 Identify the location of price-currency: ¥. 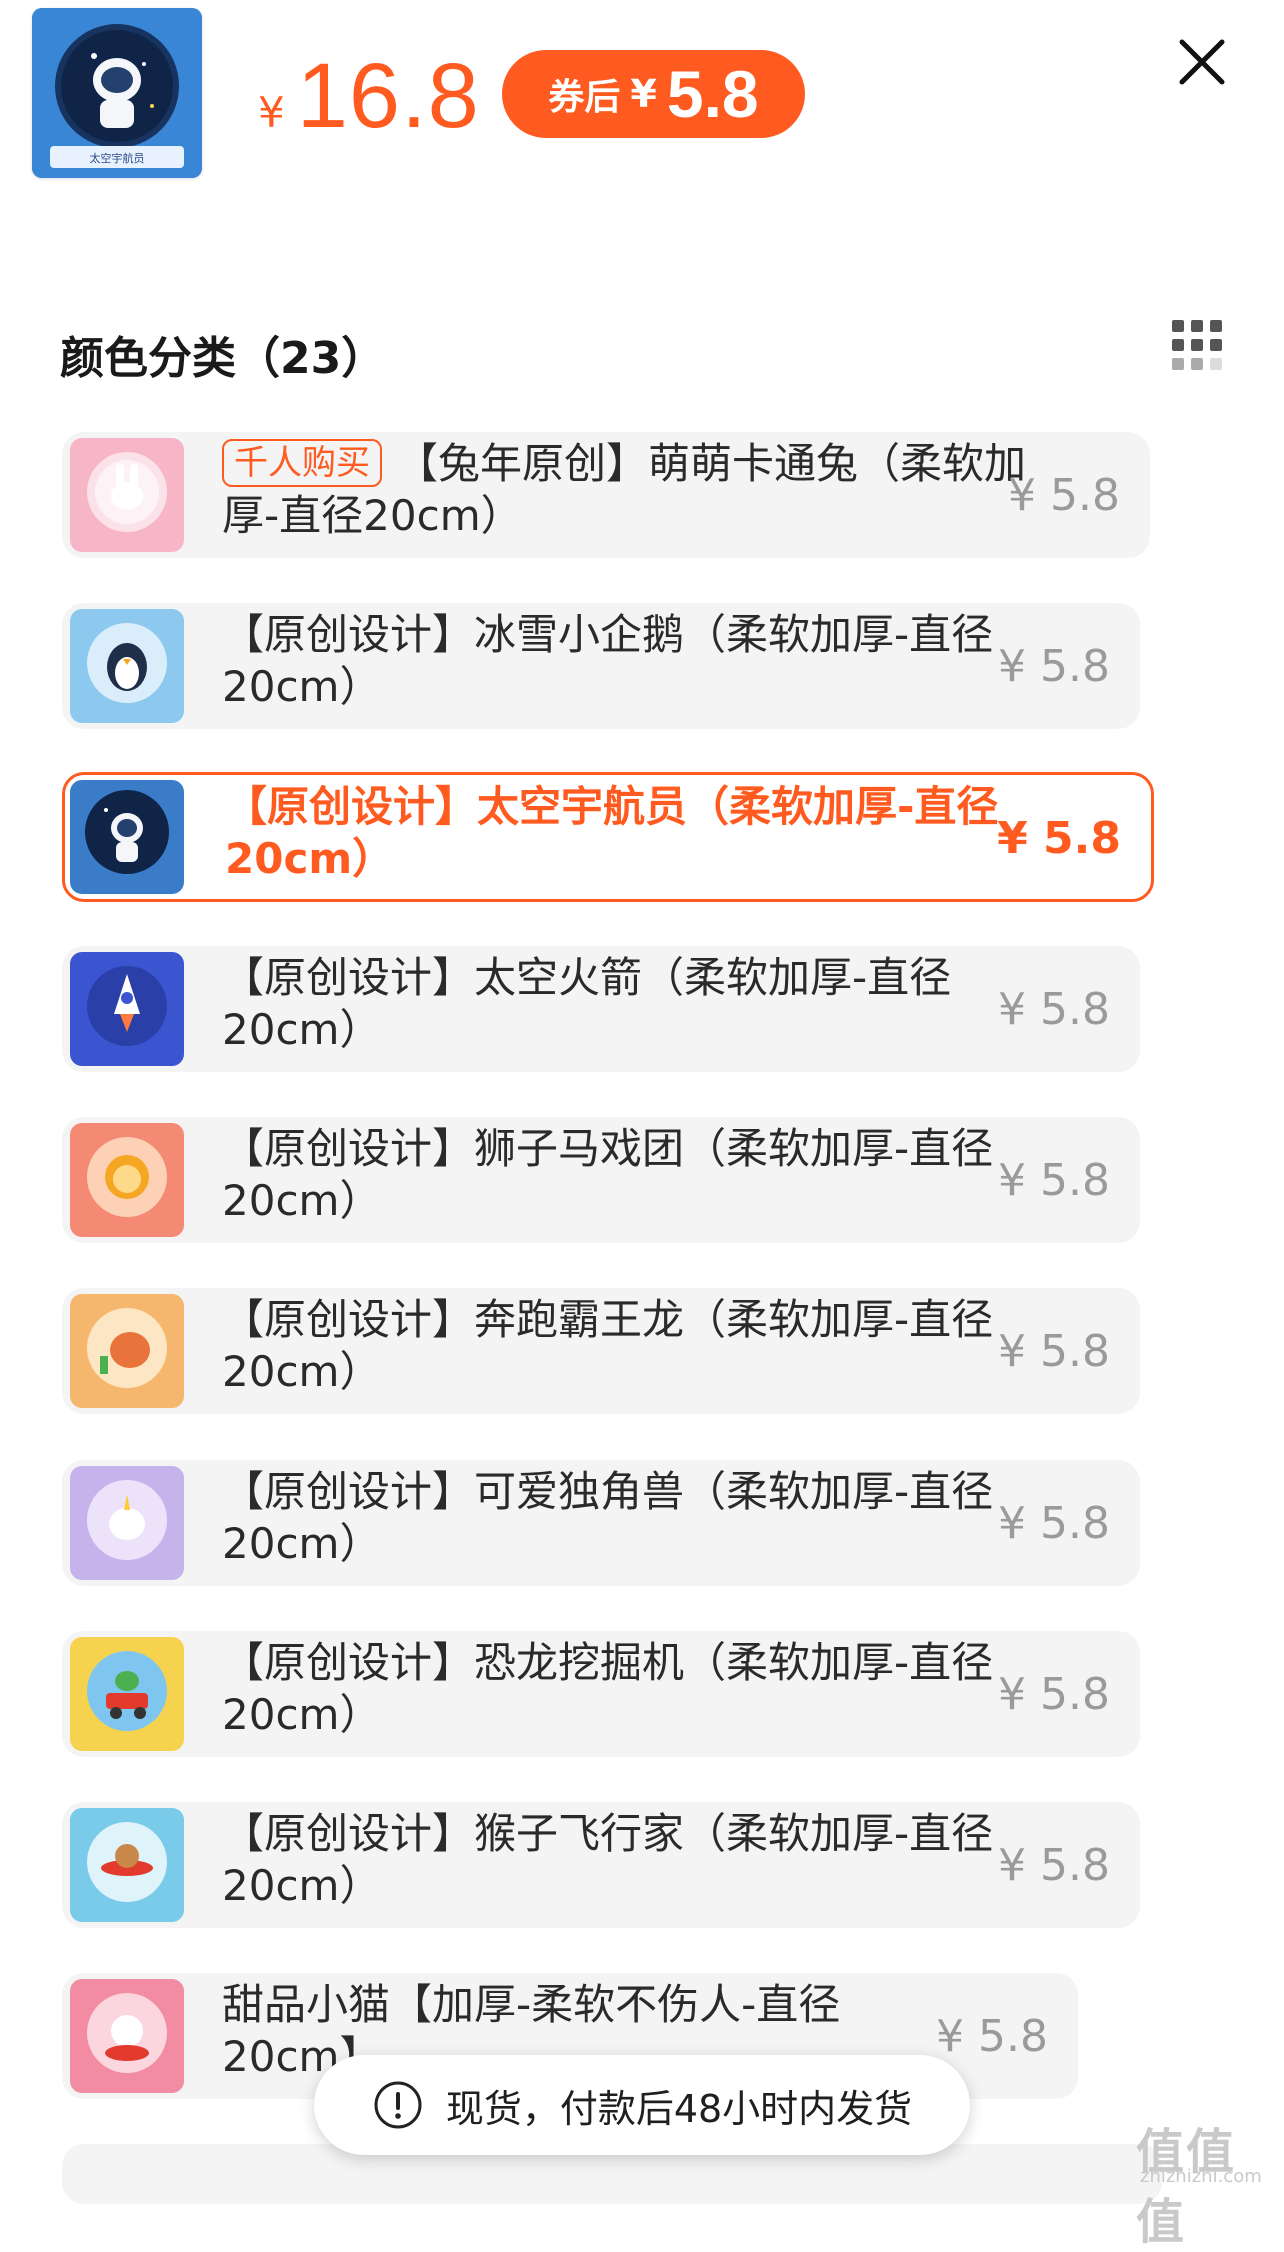
(271, 112).